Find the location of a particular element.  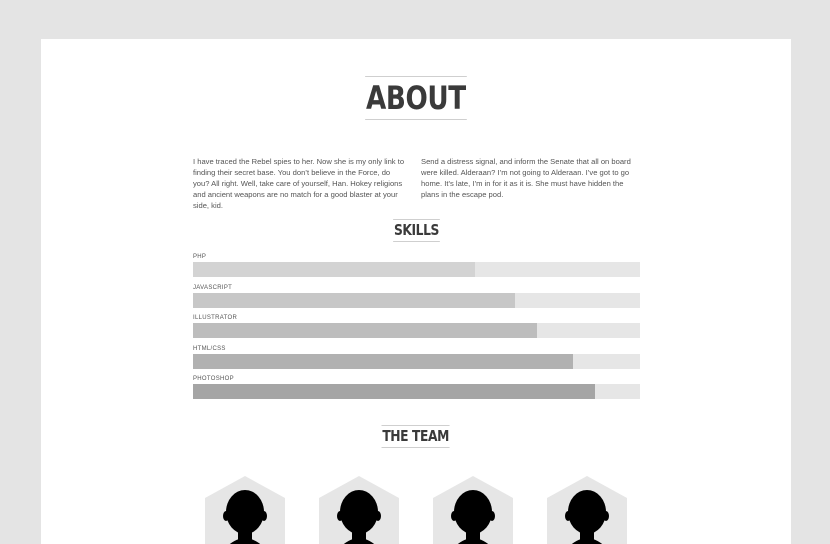

team-section-header: THE TEAM is located at coordinates (416, 436).